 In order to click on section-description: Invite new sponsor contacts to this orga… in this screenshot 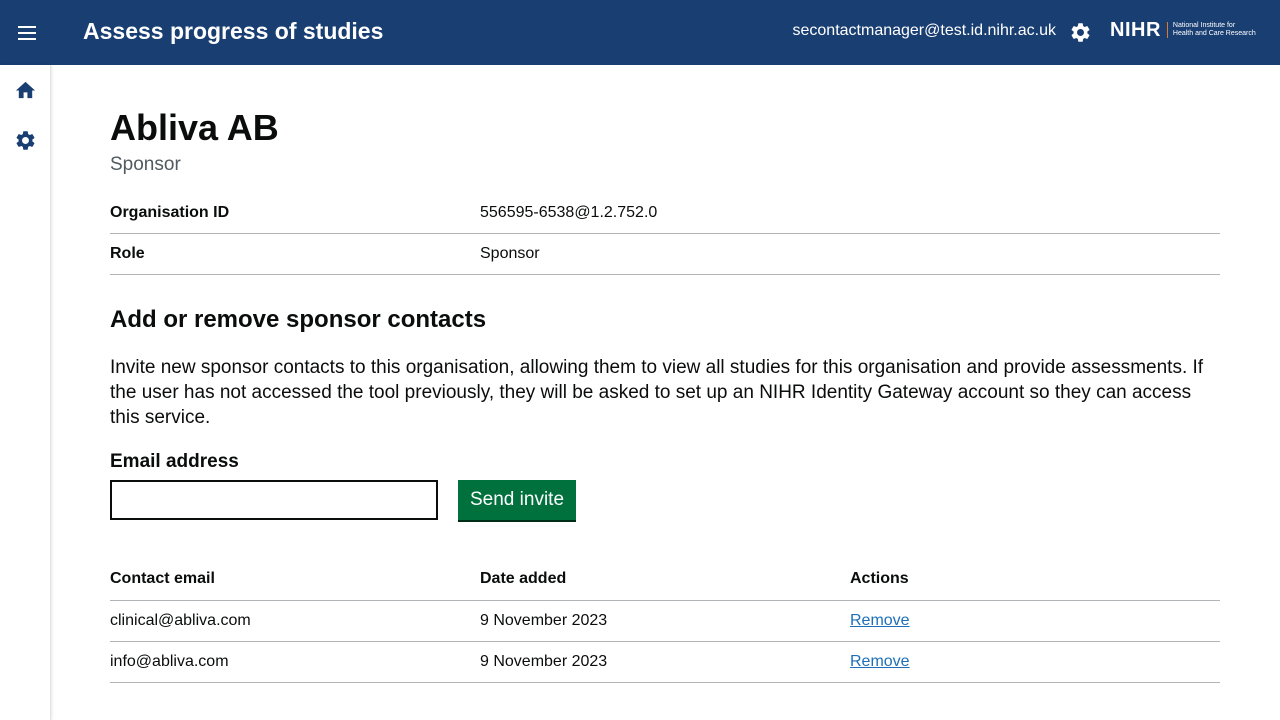, I will do `click(657, 392)`.